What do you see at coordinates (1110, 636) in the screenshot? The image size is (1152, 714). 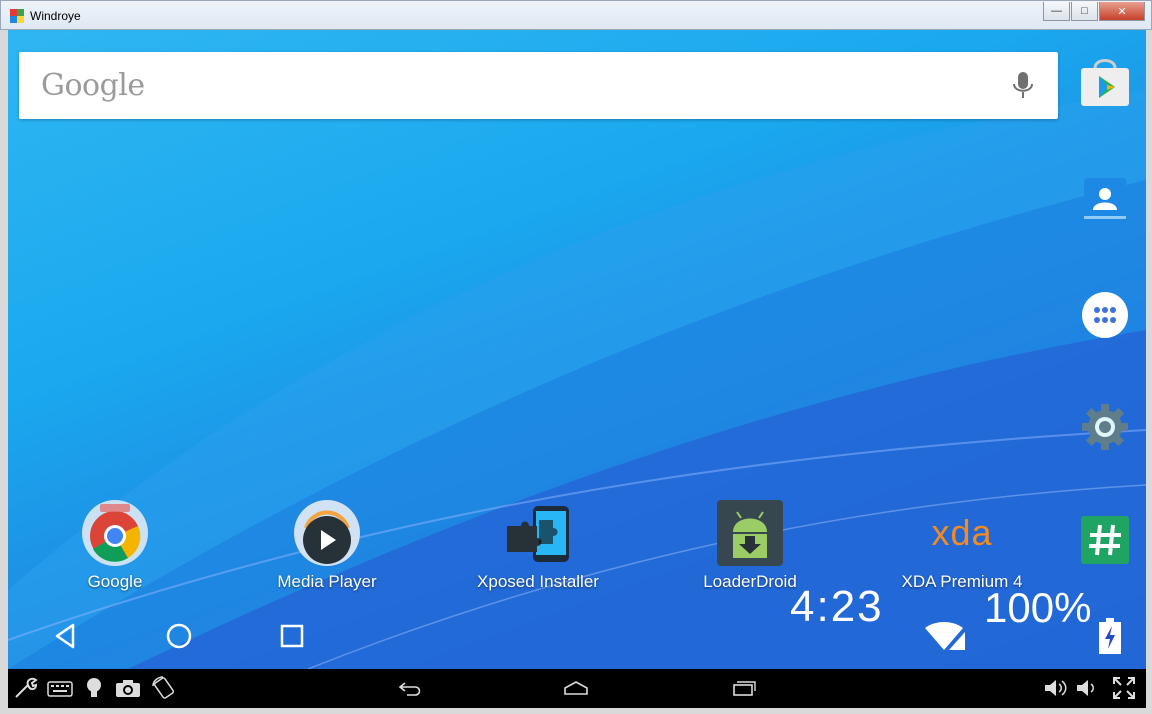 I see `battery-charging-icon` at bounding box center [1110, 636].